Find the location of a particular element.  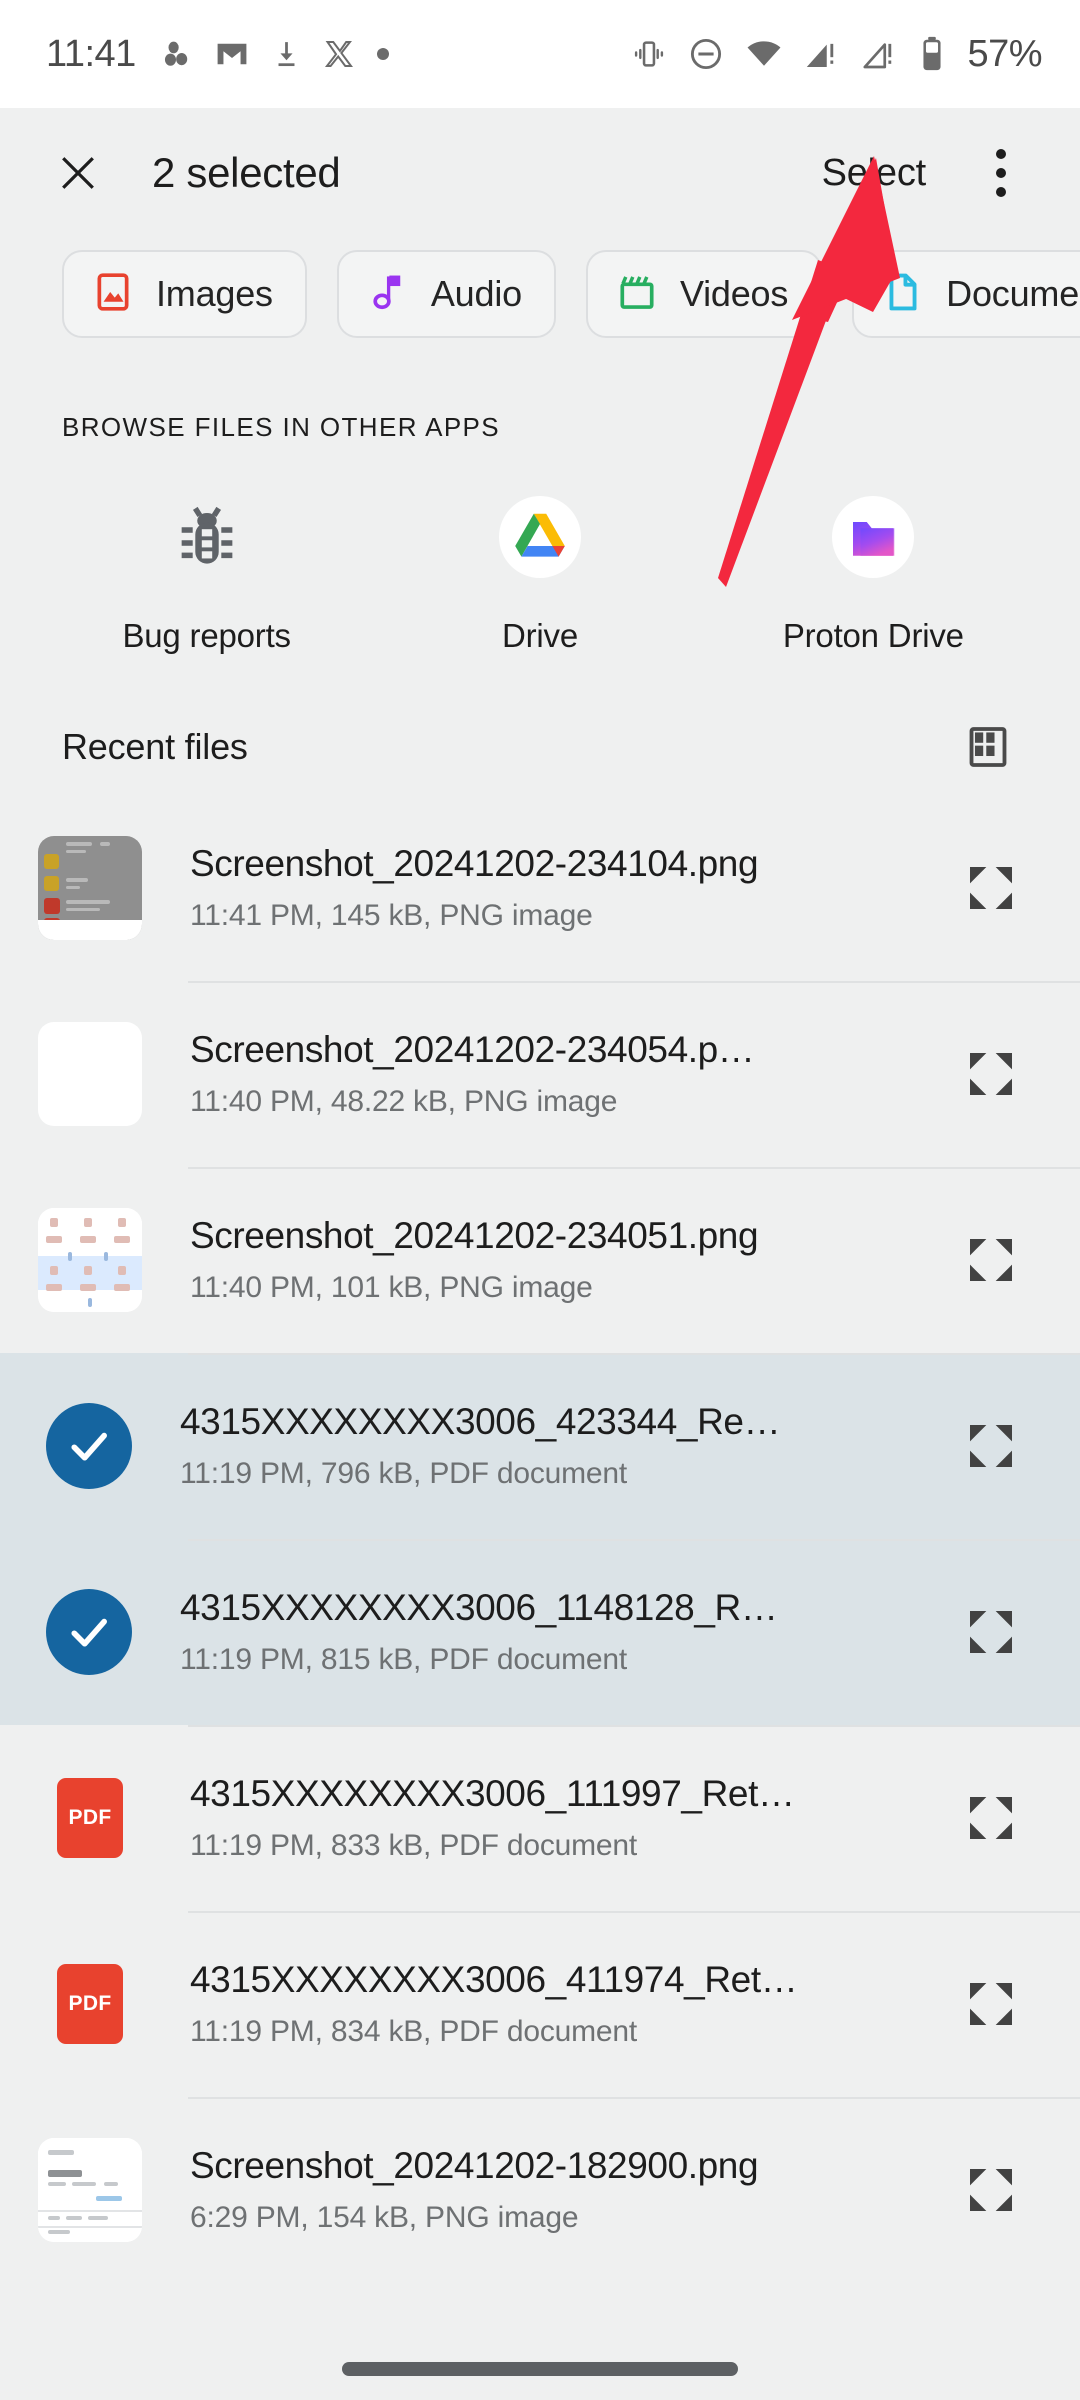

other-app-drive: Drive is located at coordinates (539, 572).